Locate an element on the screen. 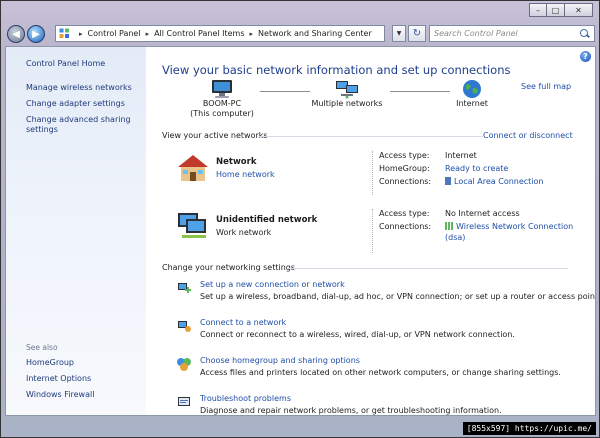  active-networks-heading: View your active networks is located at coordinates (215, 135).